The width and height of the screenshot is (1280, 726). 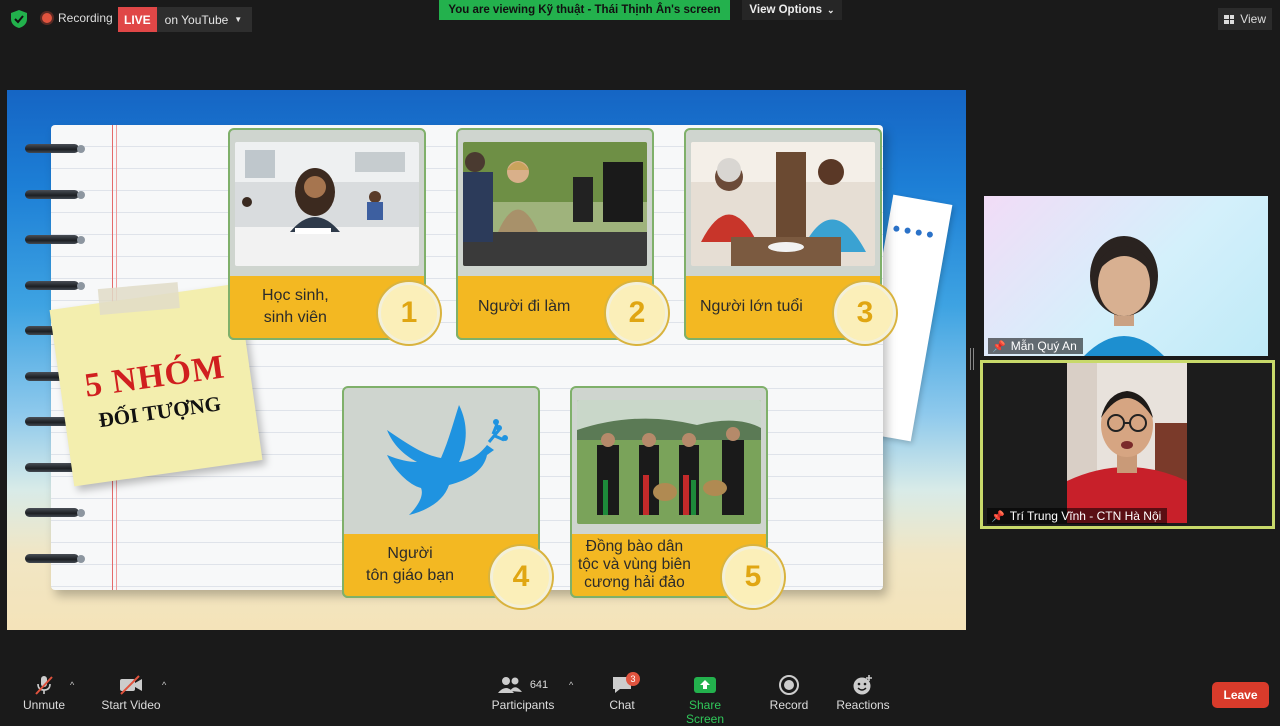 What do you see at coordinates (862, 685) in the screenshot?
I see `smiley-icon` at bounding box center [862, 685].